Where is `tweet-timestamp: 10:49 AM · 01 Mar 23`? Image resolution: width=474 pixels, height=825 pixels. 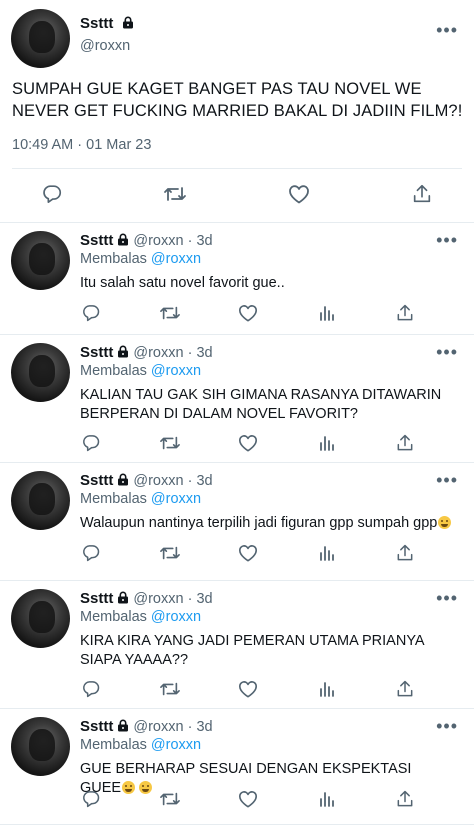
tweet-timestamp: 10:49 AM · 01 Mar 23 is located at coordinates (81, 145).